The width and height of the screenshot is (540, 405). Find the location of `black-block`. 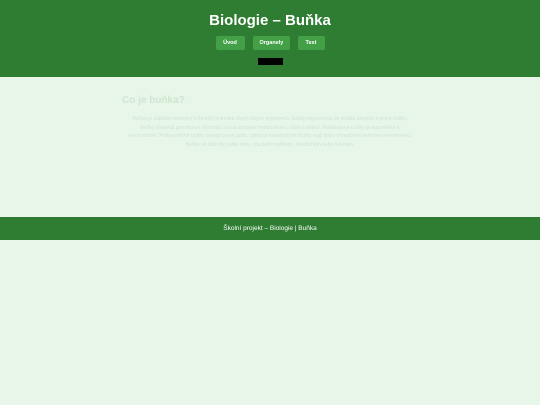

black-block is located at coordinates (270, 61).